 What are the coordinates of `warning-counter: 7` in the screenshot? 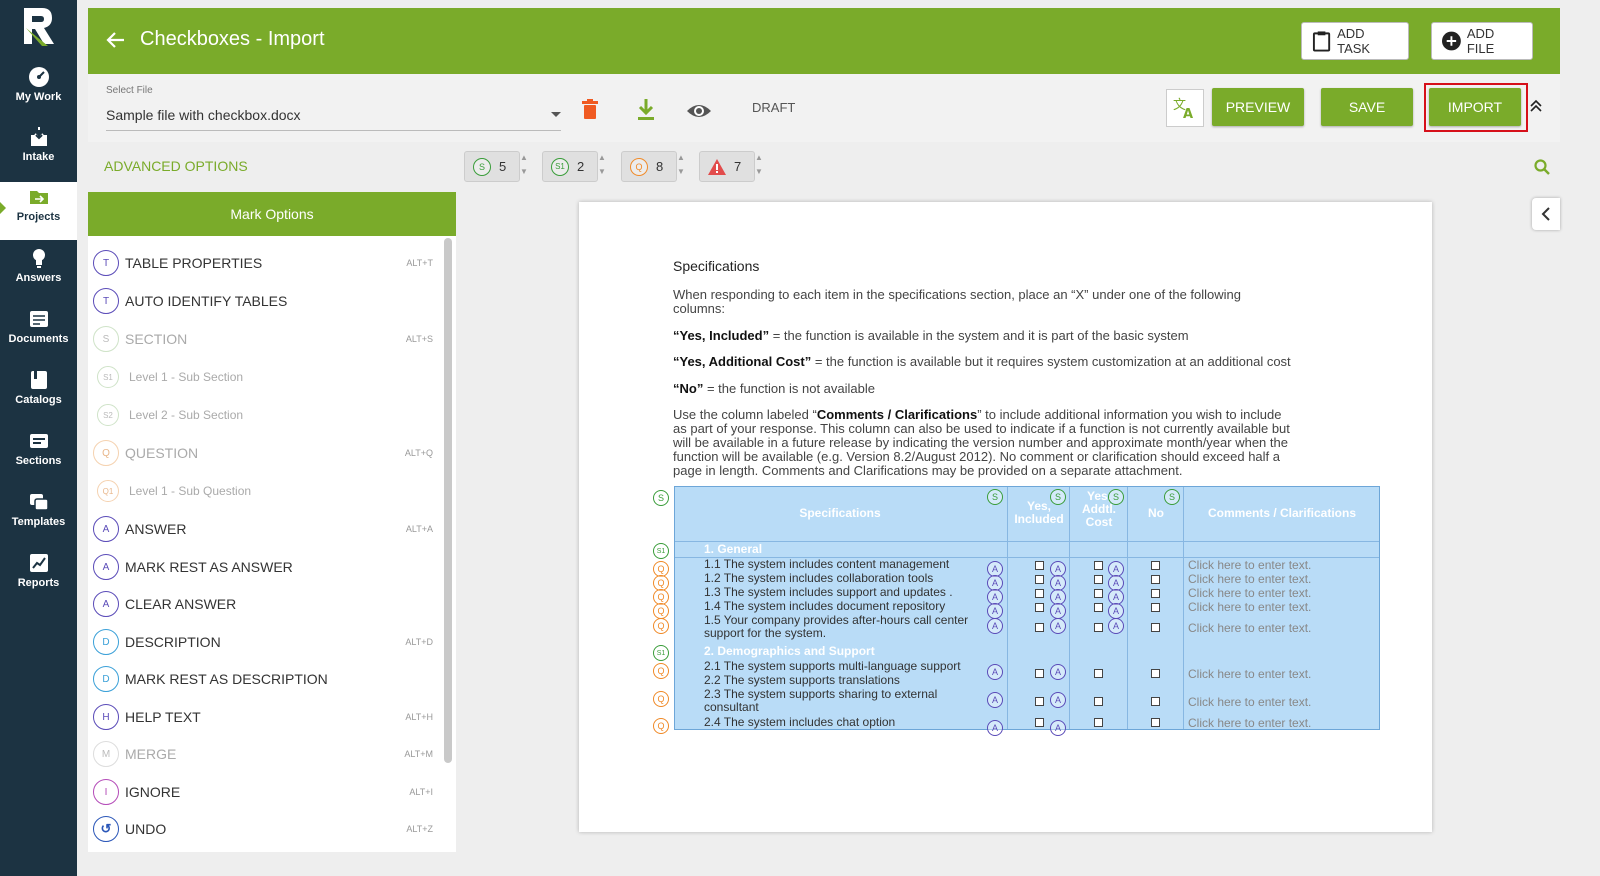 It's located at (727, 166).